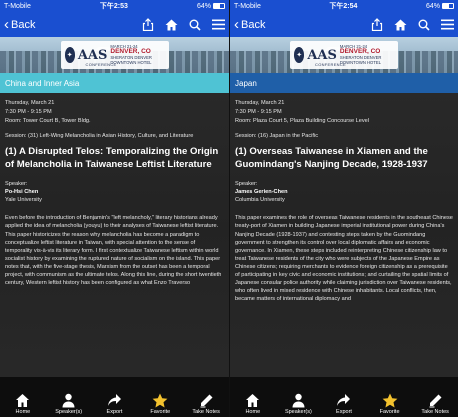 The height and width of the screenshot is (417, 458). I want to click on category-label: Japan, so click(246, 83).